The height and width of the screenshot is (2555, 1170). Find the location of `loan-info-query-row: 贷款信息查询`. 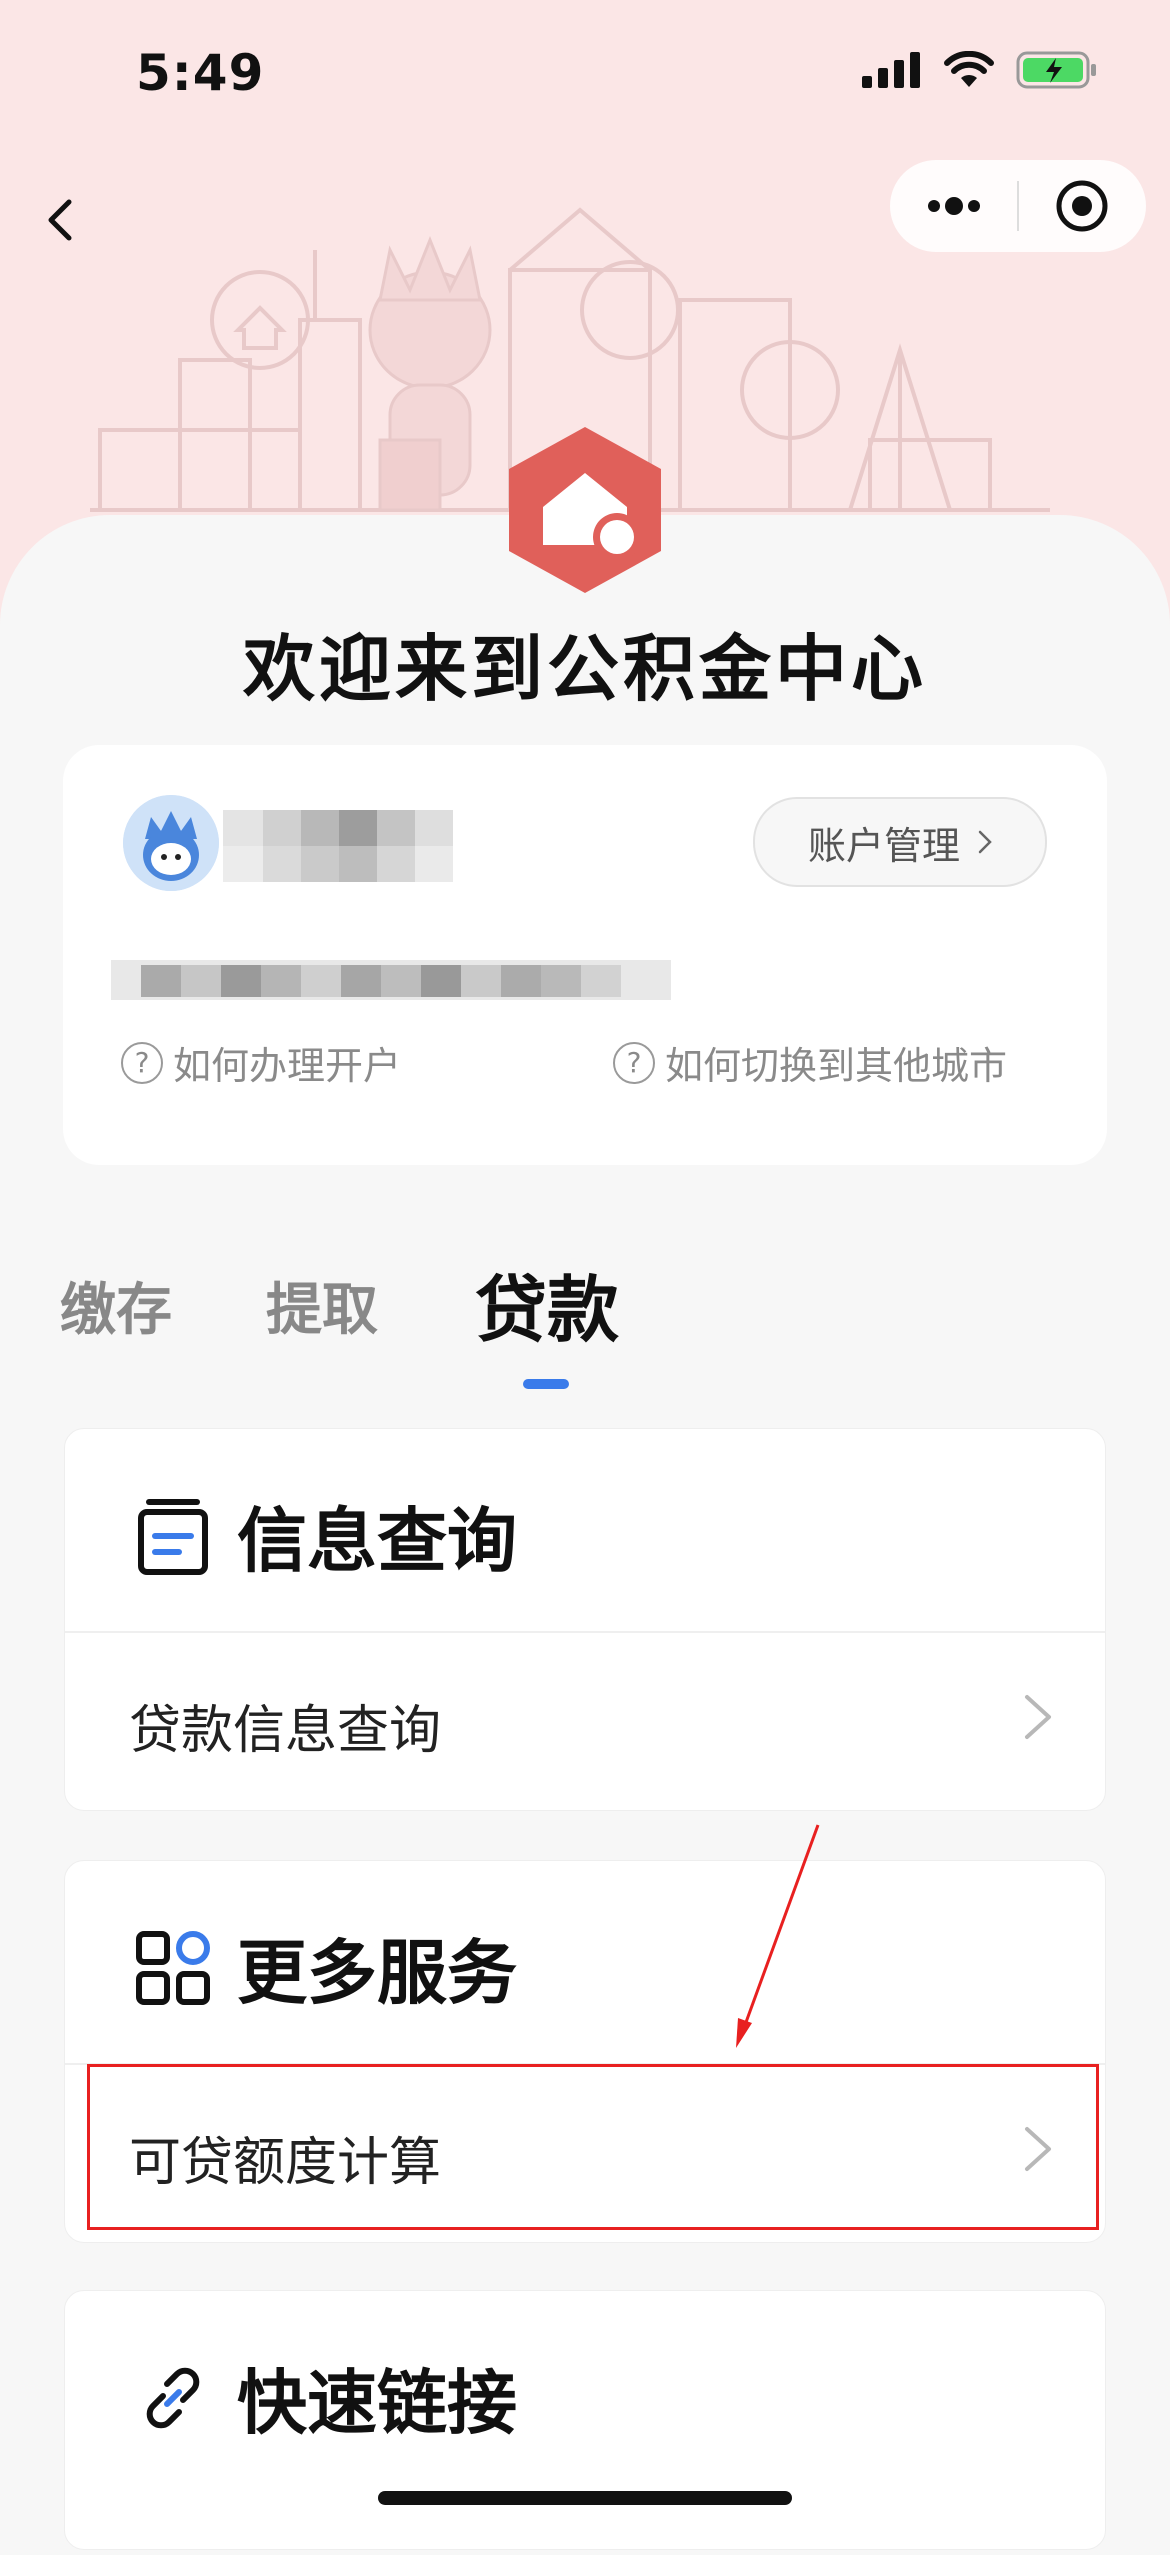

loan-info-query-row: 贷款信息查询 is located at coordinates (585, 1722).